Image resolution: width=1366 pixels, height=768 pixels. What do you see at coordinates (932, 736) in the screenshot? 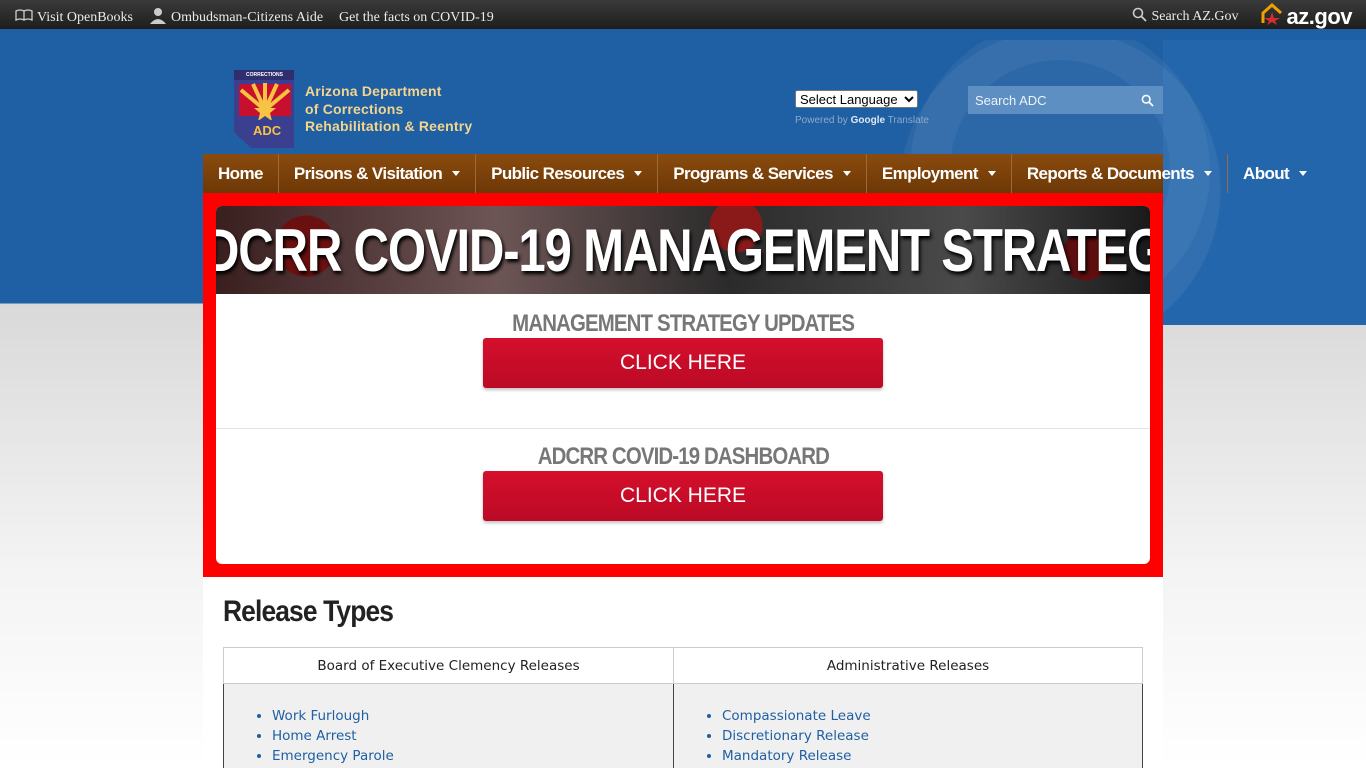
I see `list-item: Discretionary Release` at bounding box center [932, 736].